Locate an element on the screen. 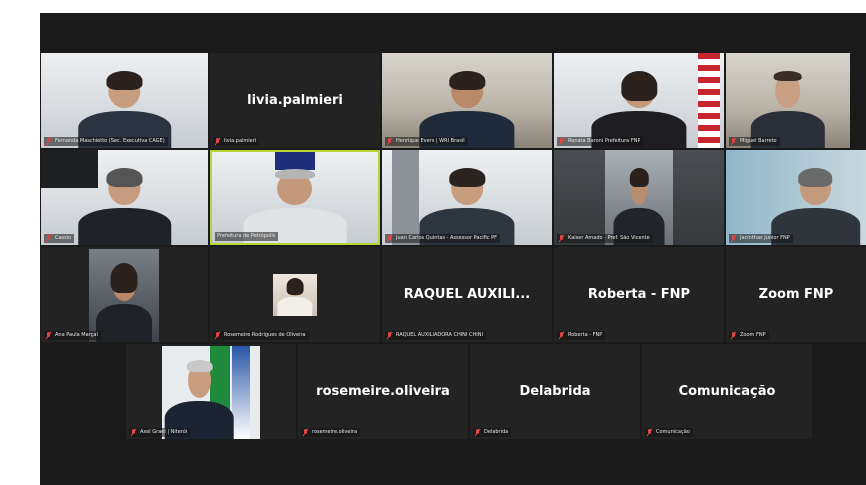 This screenshot has width=866, height=485. participant-caption: Comunicação is located at coordinates (669, 432).